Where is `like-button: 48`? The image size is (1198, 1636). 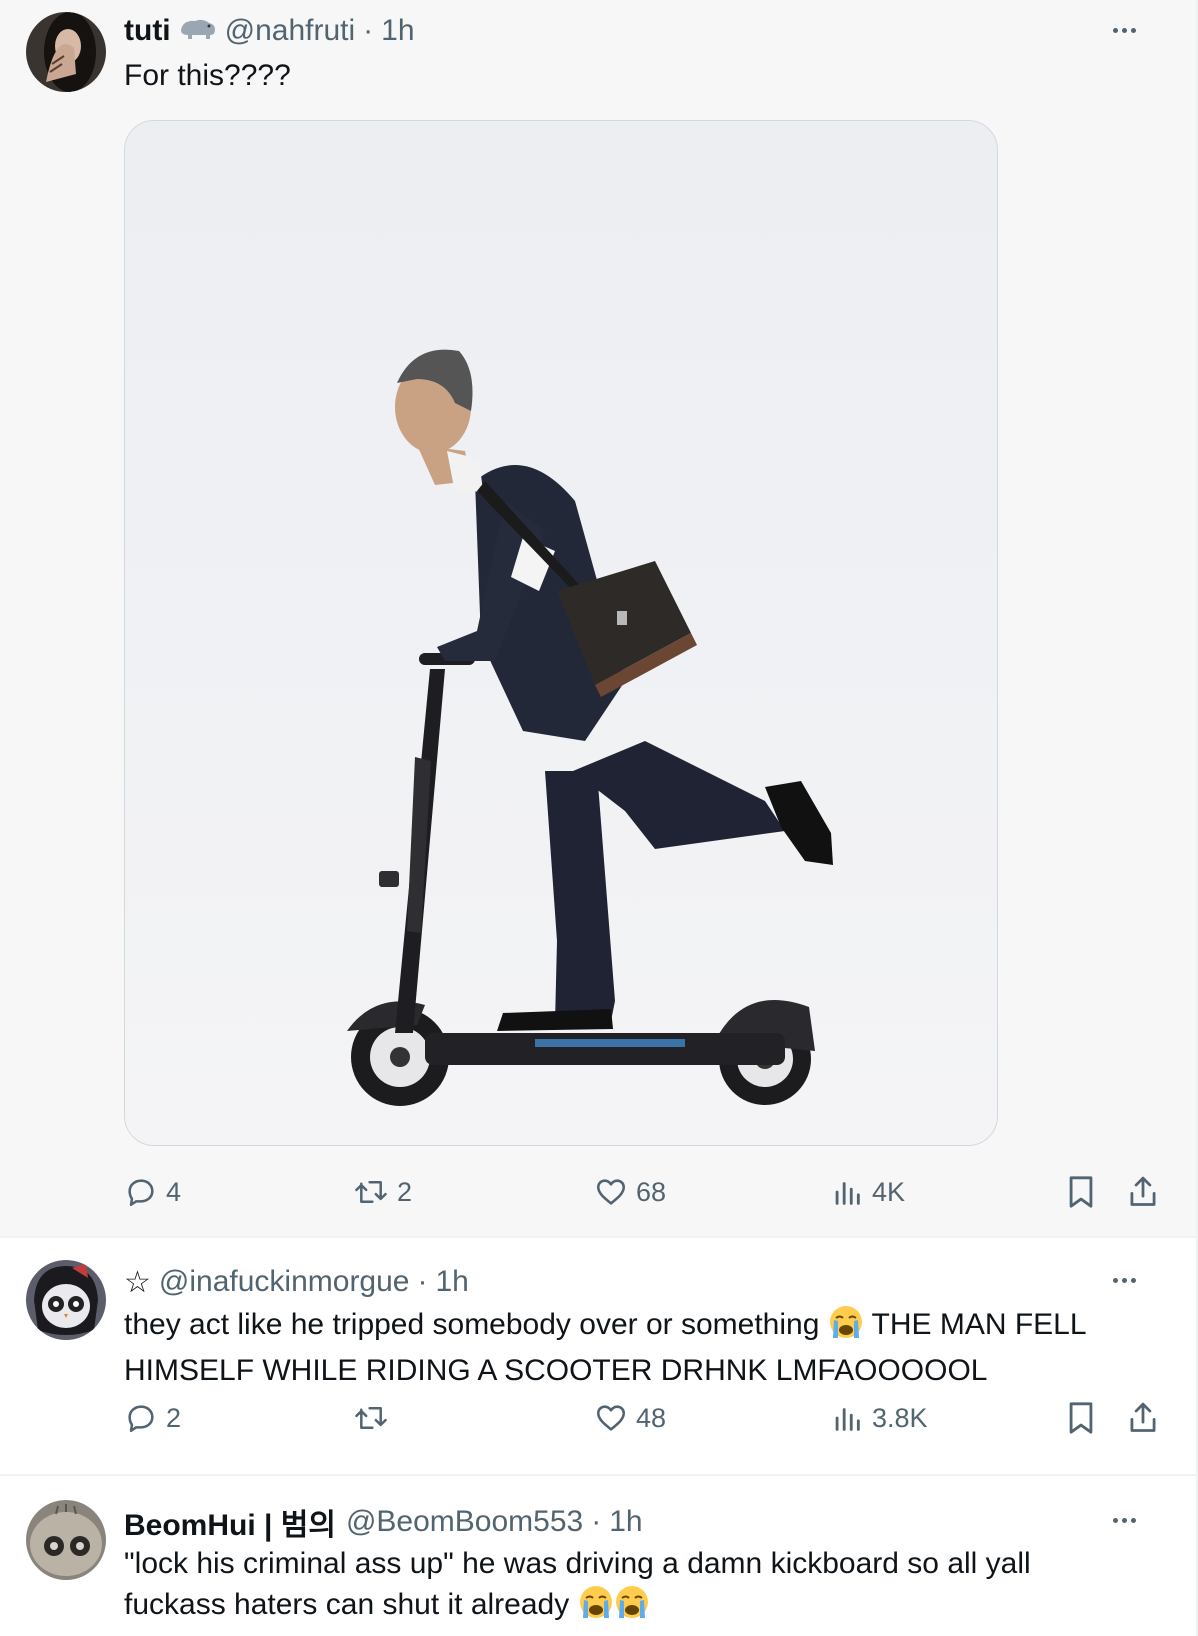 like-button: 48 is located at coordinates (630, 1418).